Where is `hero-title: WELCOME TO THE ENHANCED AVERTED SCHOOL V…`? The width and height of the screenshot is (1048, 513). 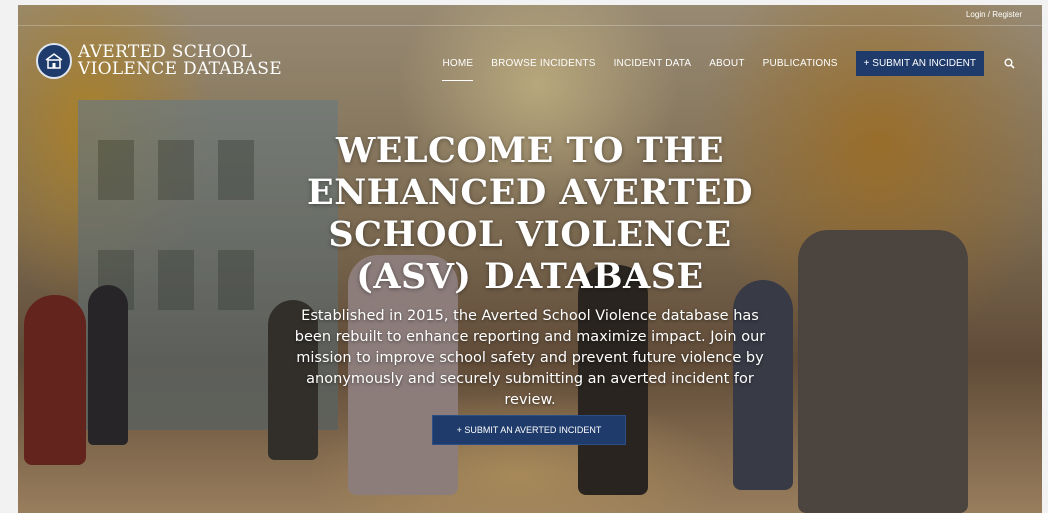
hero-title: WELCOME TO THE ENHANCED AVERTED SCHOOL V… is located at coordinates (530, 213).